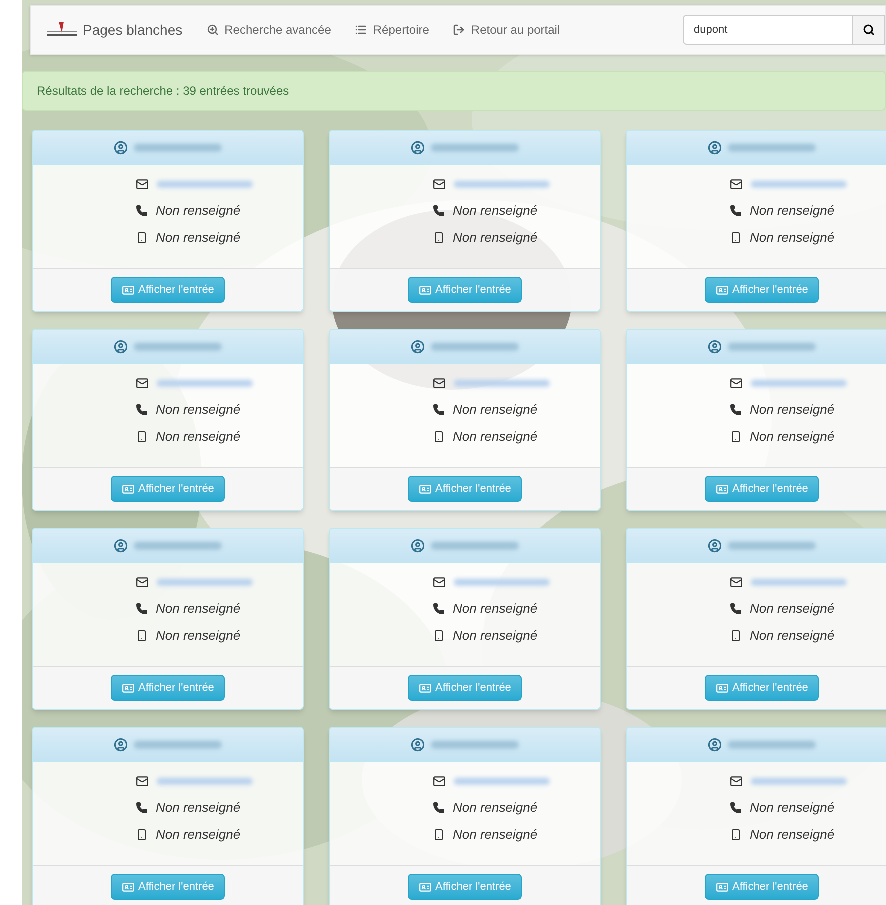 This screenshot has width=886, height=905. I want to click on search-icon, so click(868, 30).